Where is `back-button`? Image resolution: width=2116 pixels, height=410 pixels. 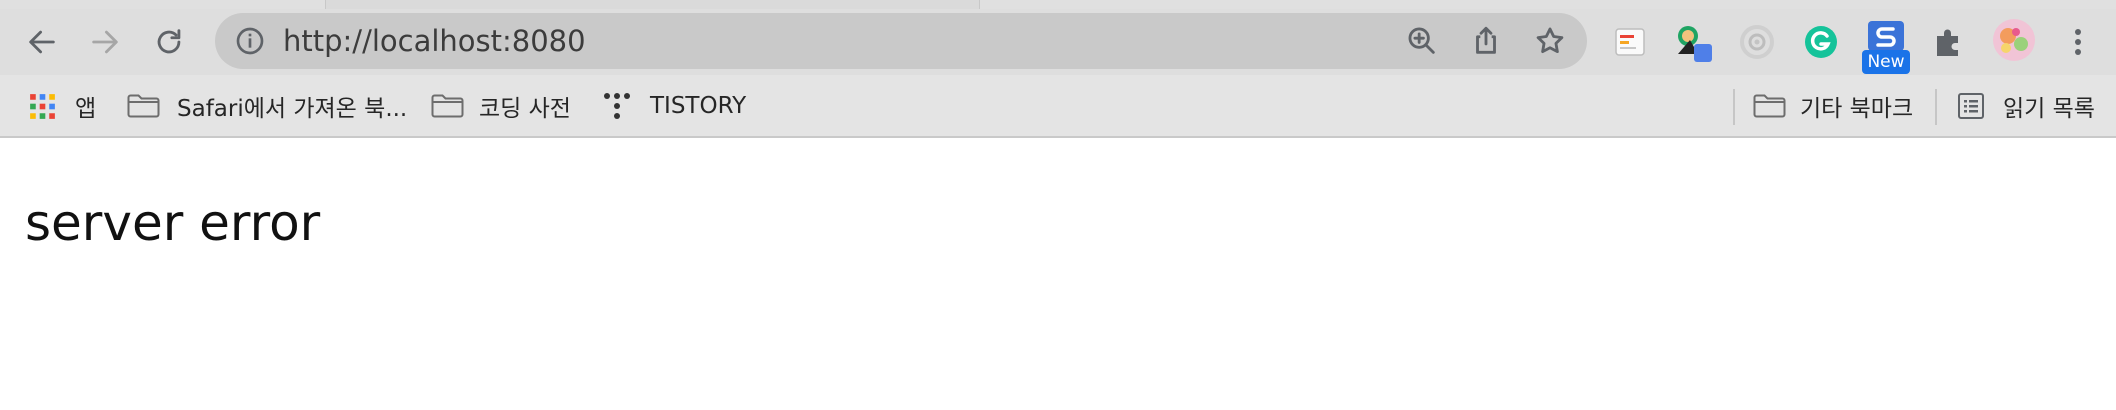 back-button is located at coordinates (42, 42).